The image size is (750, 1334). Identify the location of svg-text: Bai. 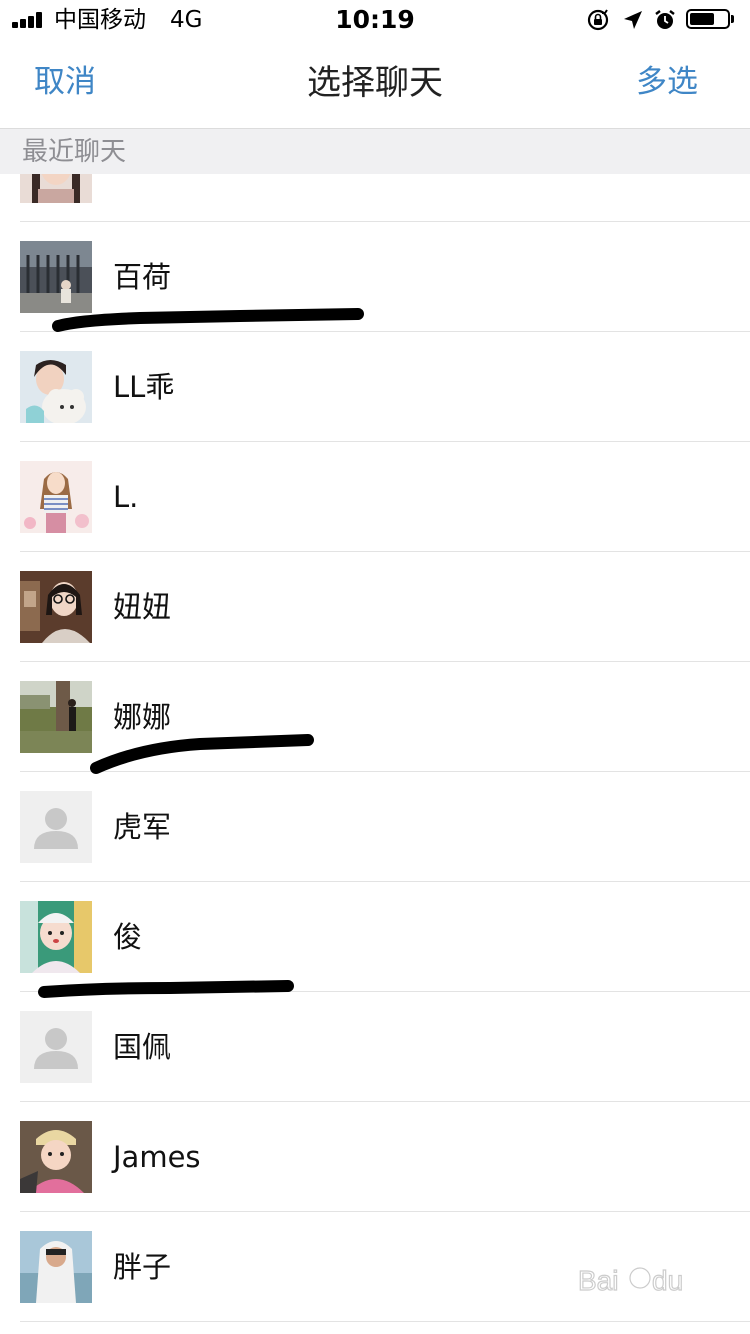
(598, 1280).